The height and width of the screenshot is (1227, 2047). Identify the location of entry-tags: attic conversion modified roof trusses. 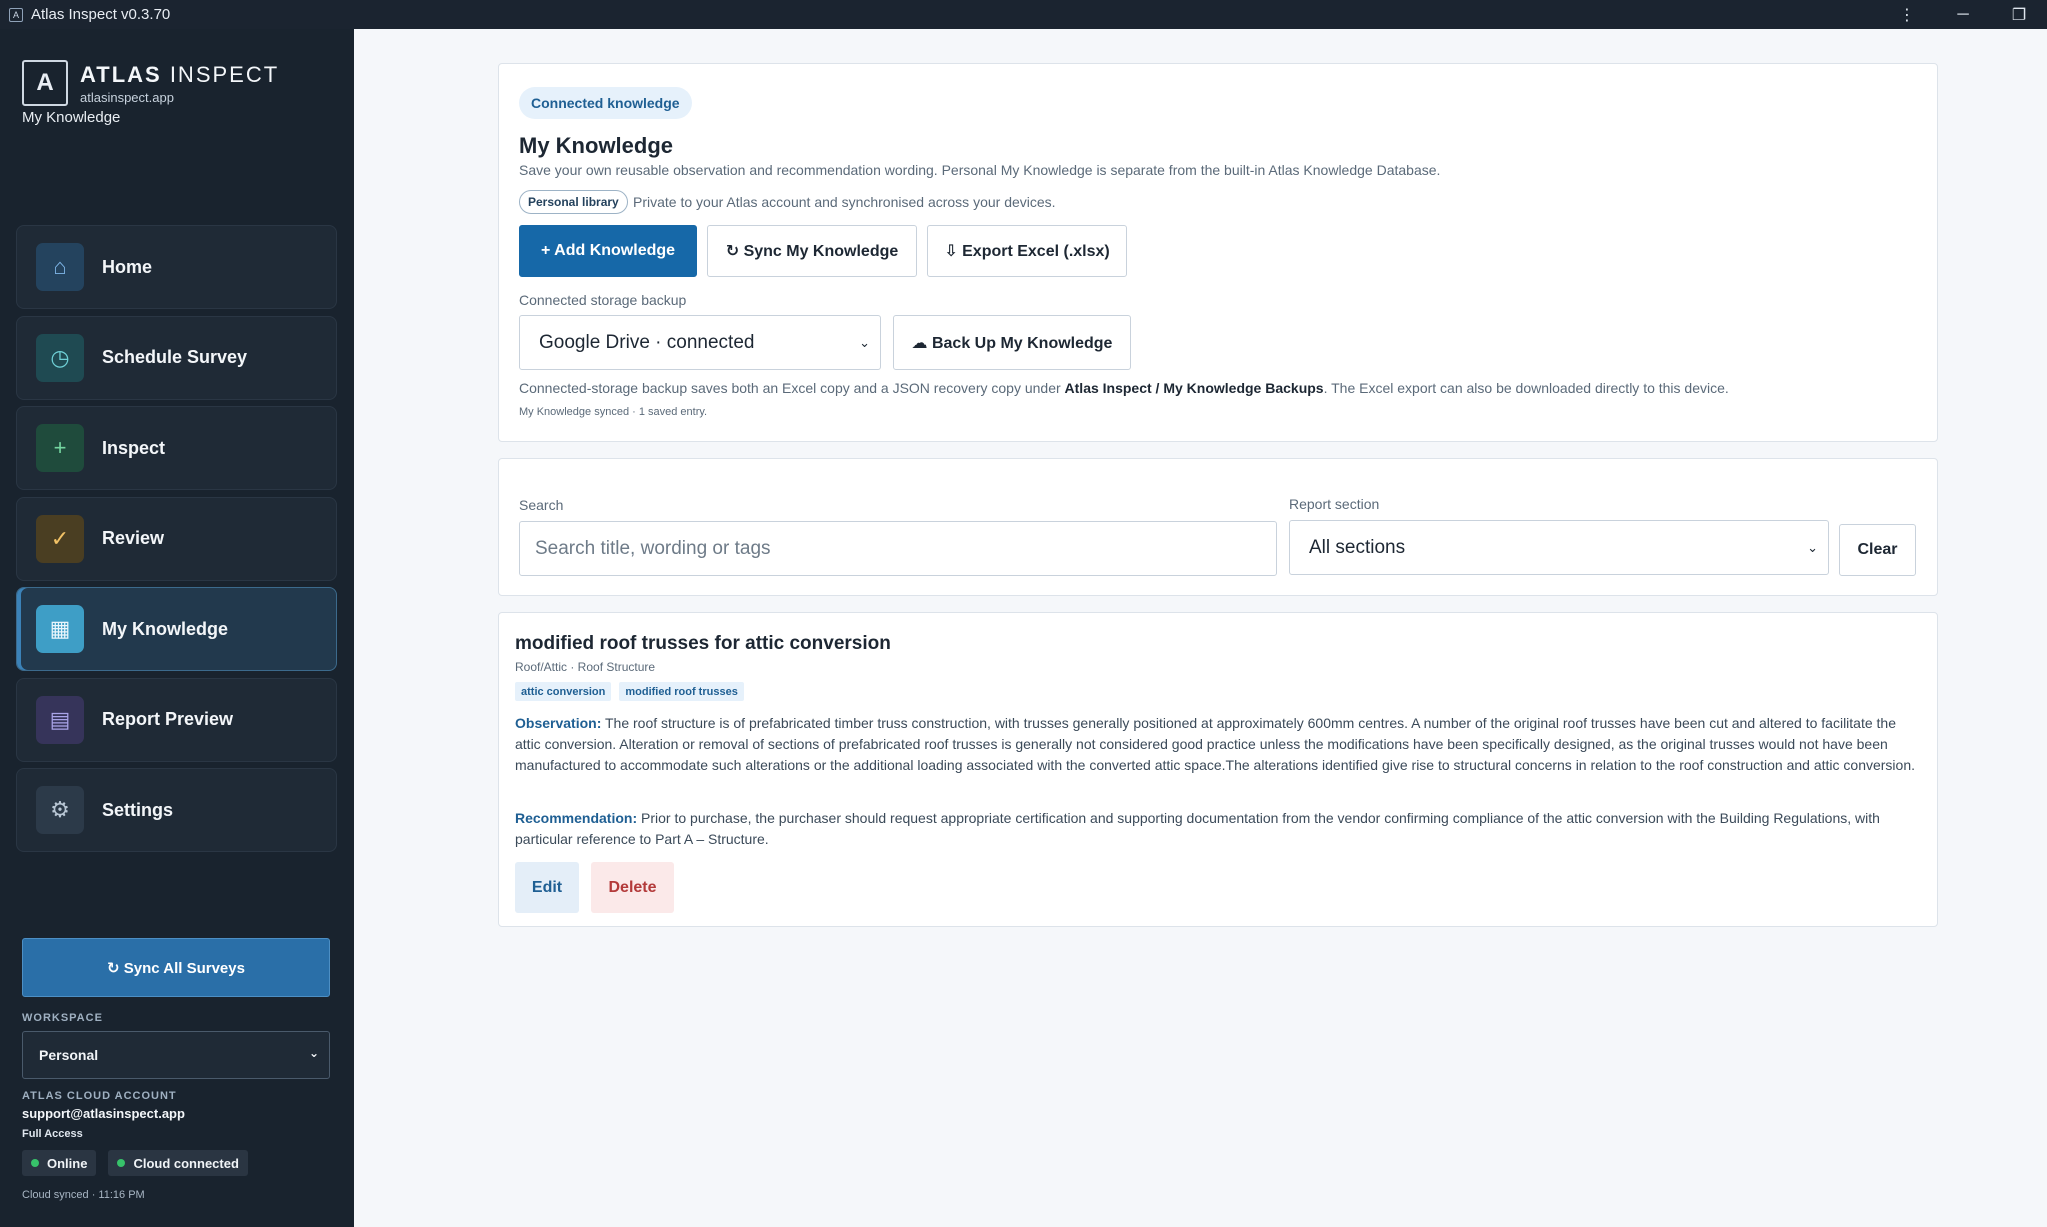
(633, 691).